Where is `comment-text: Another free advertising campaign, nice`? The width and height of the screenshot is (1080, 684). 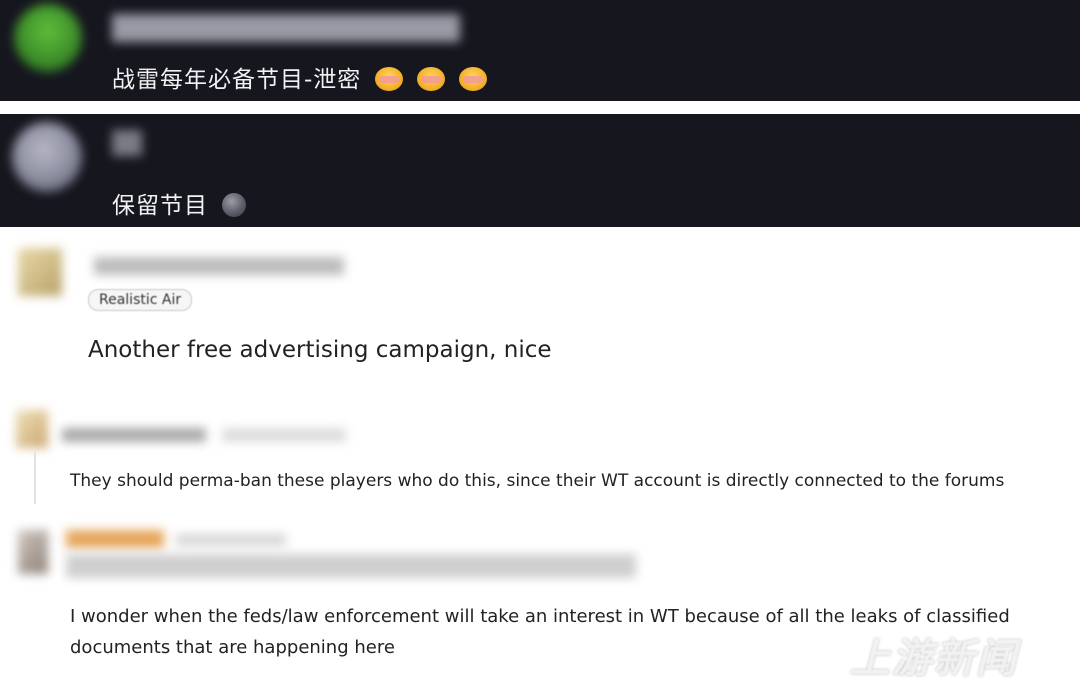
comment-text: Another free advertising campaign, nice is located at coordinates (320, 350).